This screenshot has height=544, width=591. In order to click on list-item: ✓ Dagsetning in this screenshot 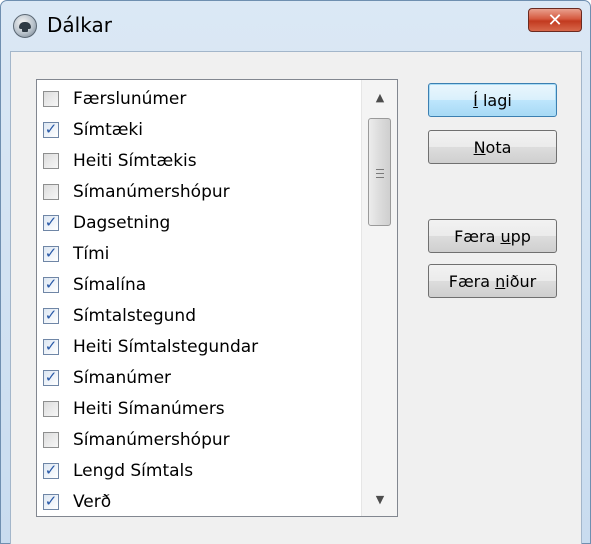, I will do `click(199, 222)`.